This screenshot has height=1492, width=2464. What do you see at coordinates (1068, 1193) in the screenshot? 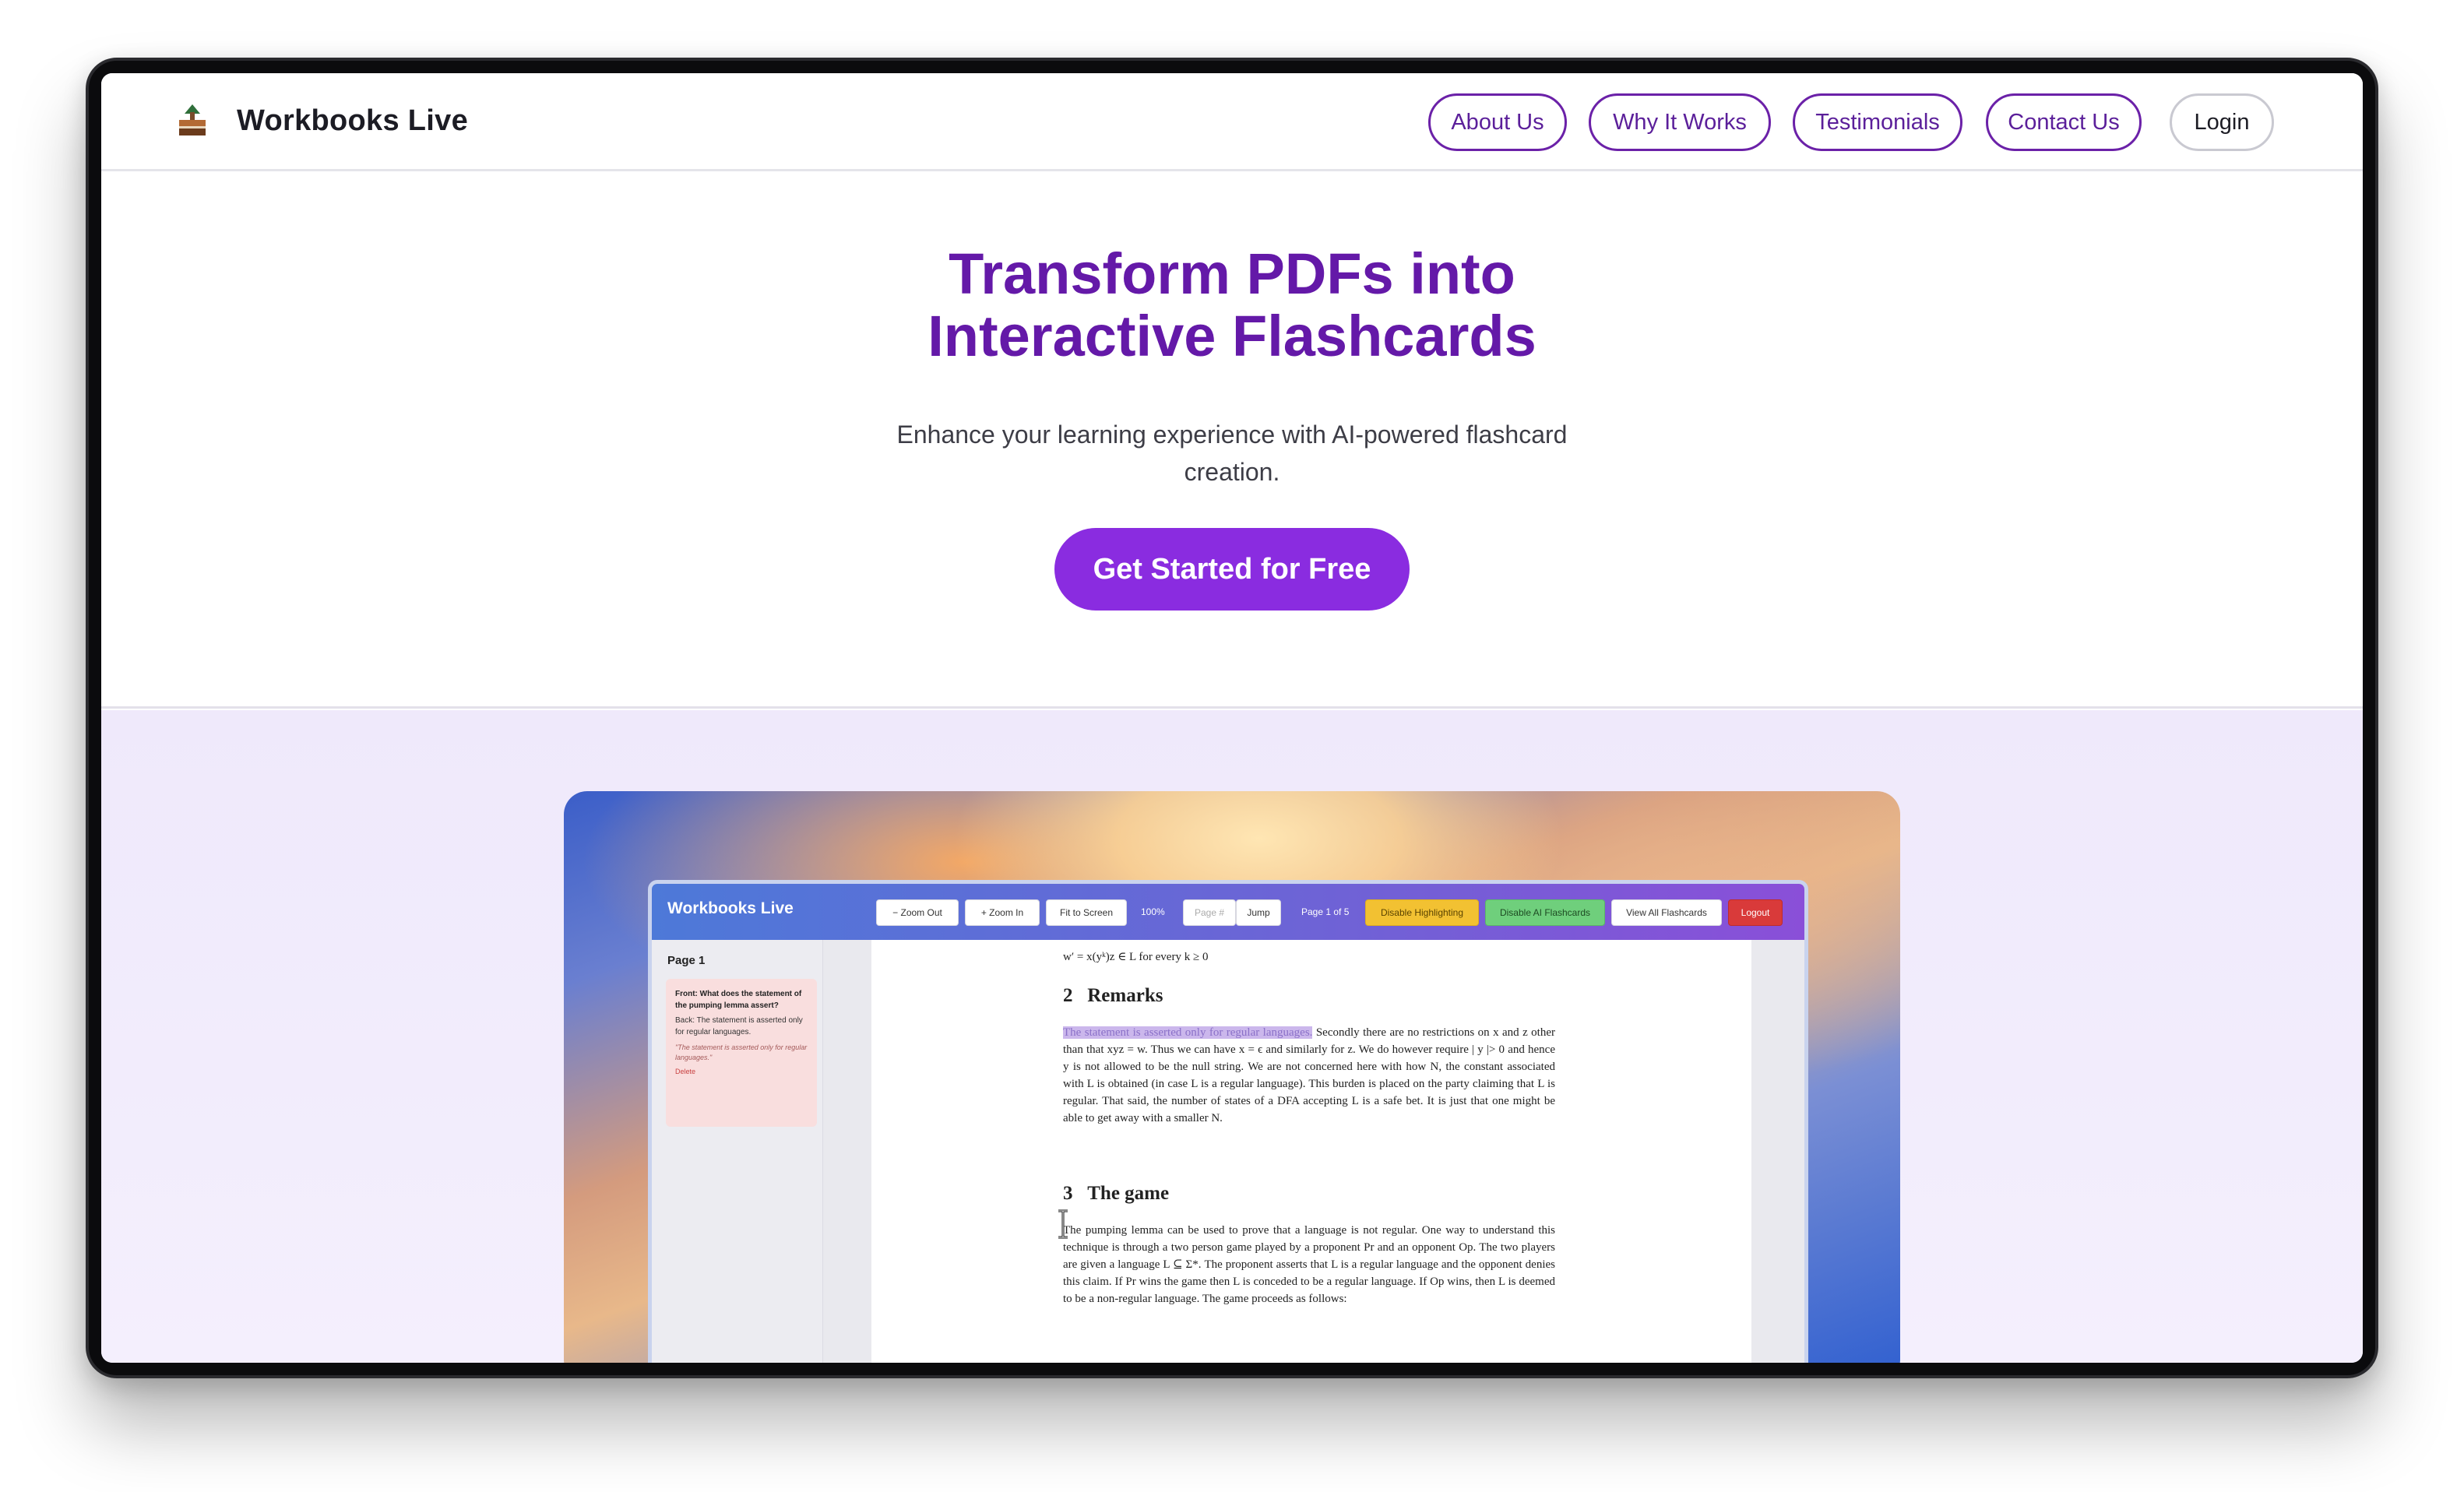
I see `section-3-number: 3` at bounding box center [1068, 1193].